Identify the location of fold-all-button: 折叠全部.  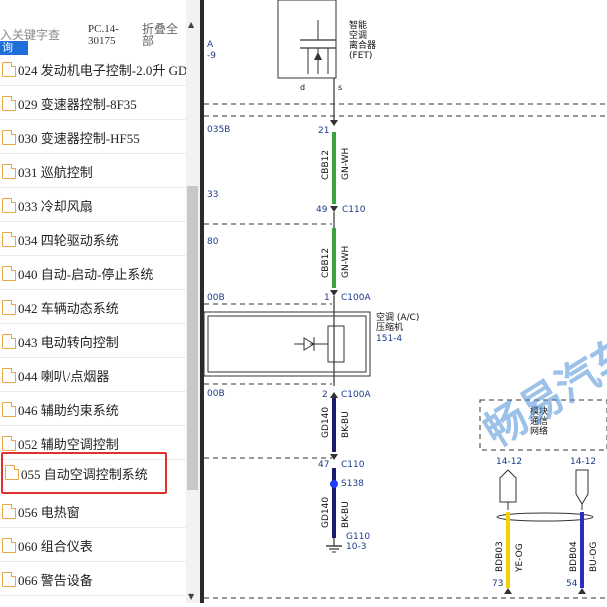
(164, 35).